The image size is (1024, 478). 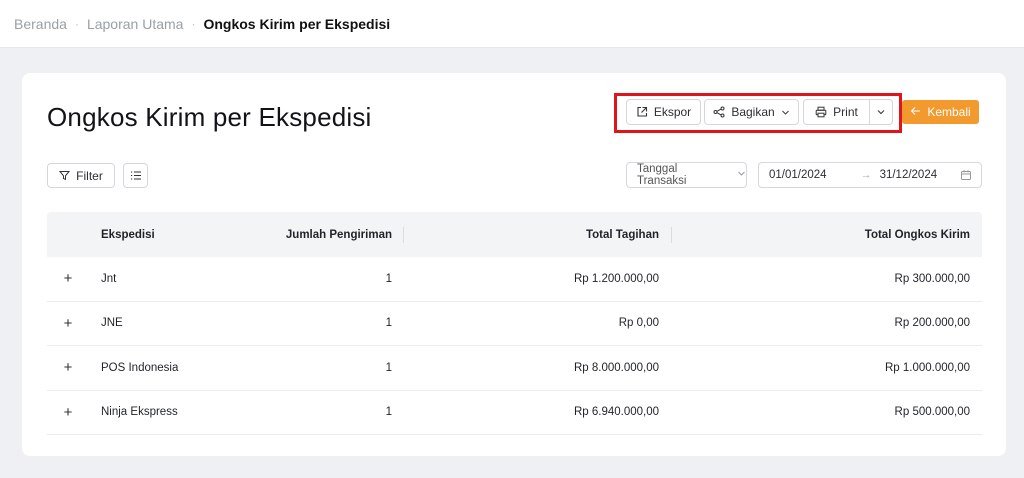 What do you see at coordinates (638, 323) in the screenshot?
I see `cell-tagihan: Rp 0,00` at bounding box center [638, 323].